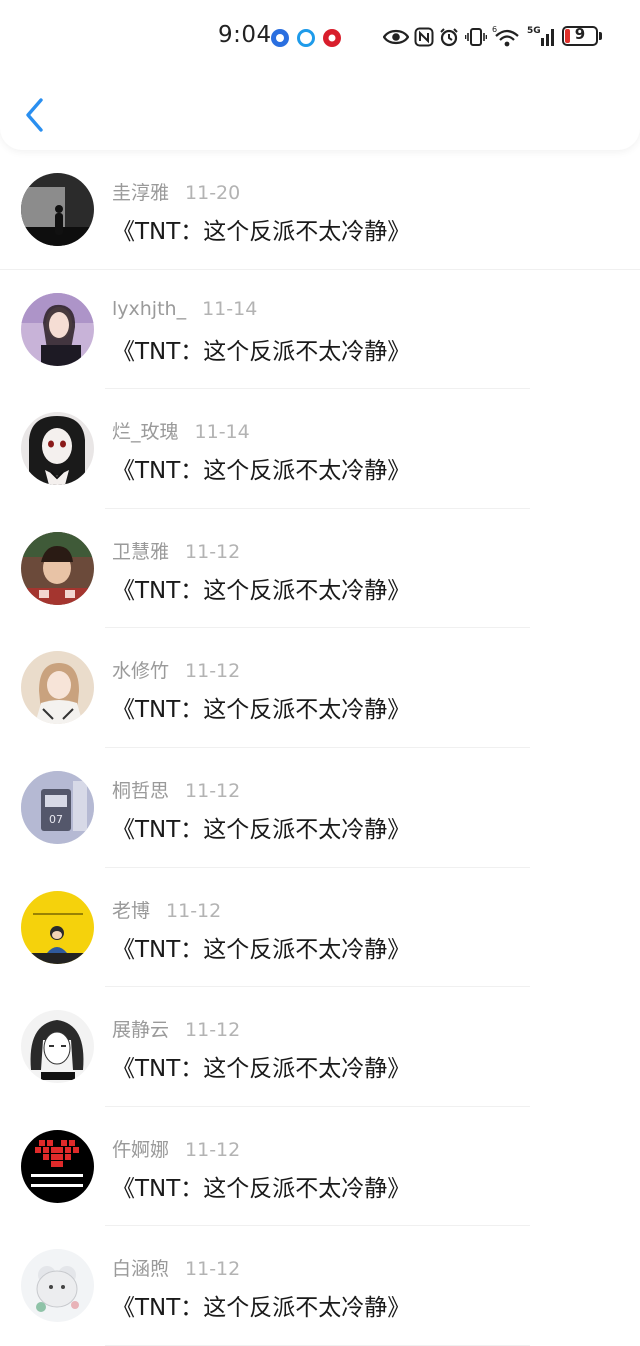 This screenshot has height=1346, width=640. Describe the element at coordinates (176, 191) in the screenshot. I see `item-meta: 圭淳雅 11-20` at that location.